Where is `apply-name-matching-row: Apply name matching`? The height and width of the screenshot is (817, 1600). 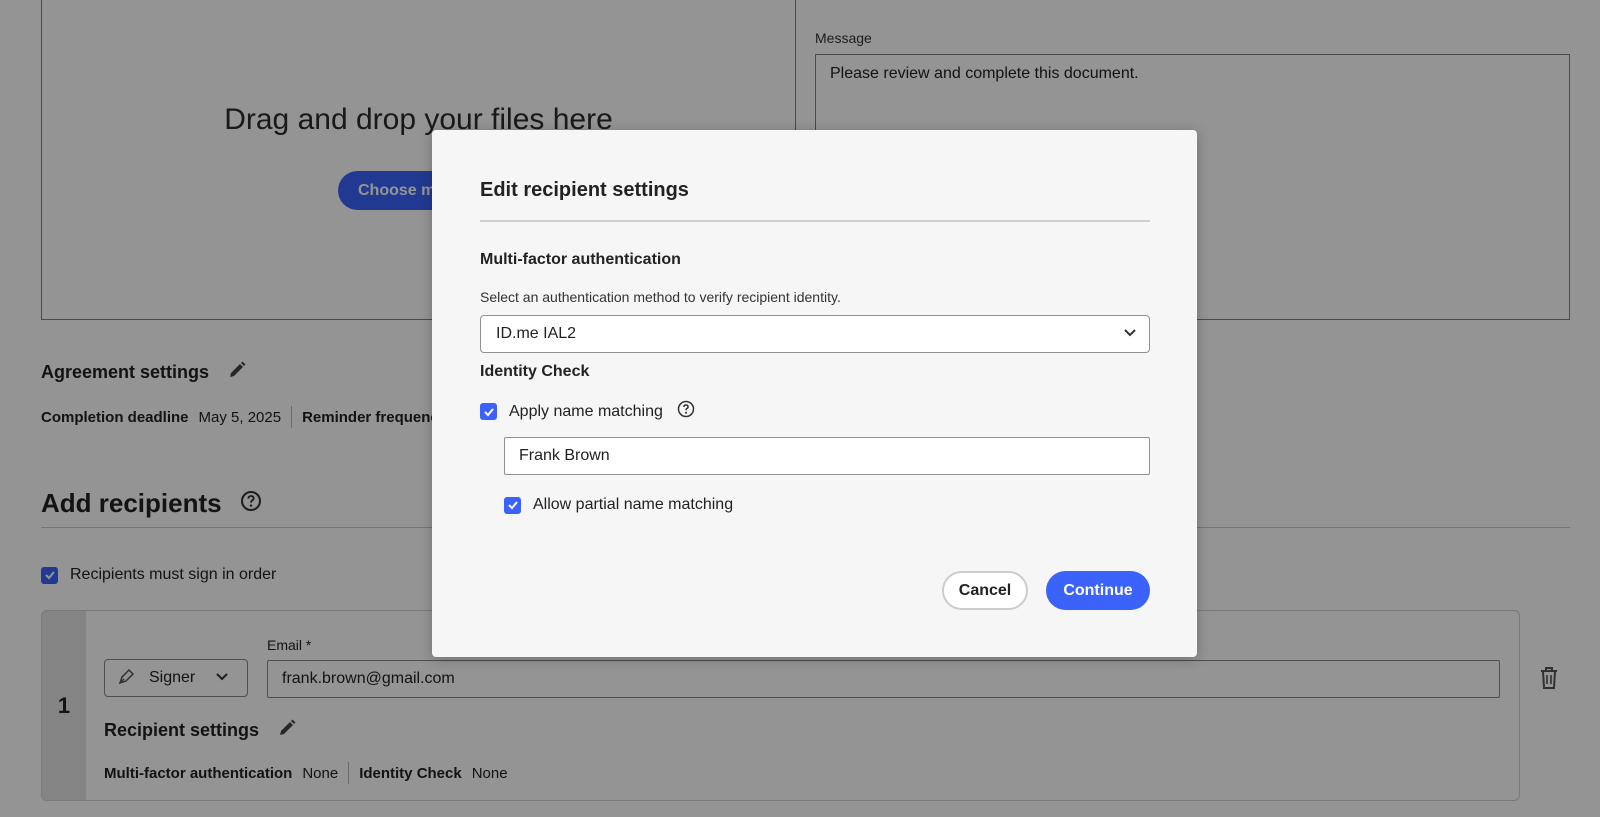 apply-name-matching-row: Apply name matching is located at coordinates (587, 411).